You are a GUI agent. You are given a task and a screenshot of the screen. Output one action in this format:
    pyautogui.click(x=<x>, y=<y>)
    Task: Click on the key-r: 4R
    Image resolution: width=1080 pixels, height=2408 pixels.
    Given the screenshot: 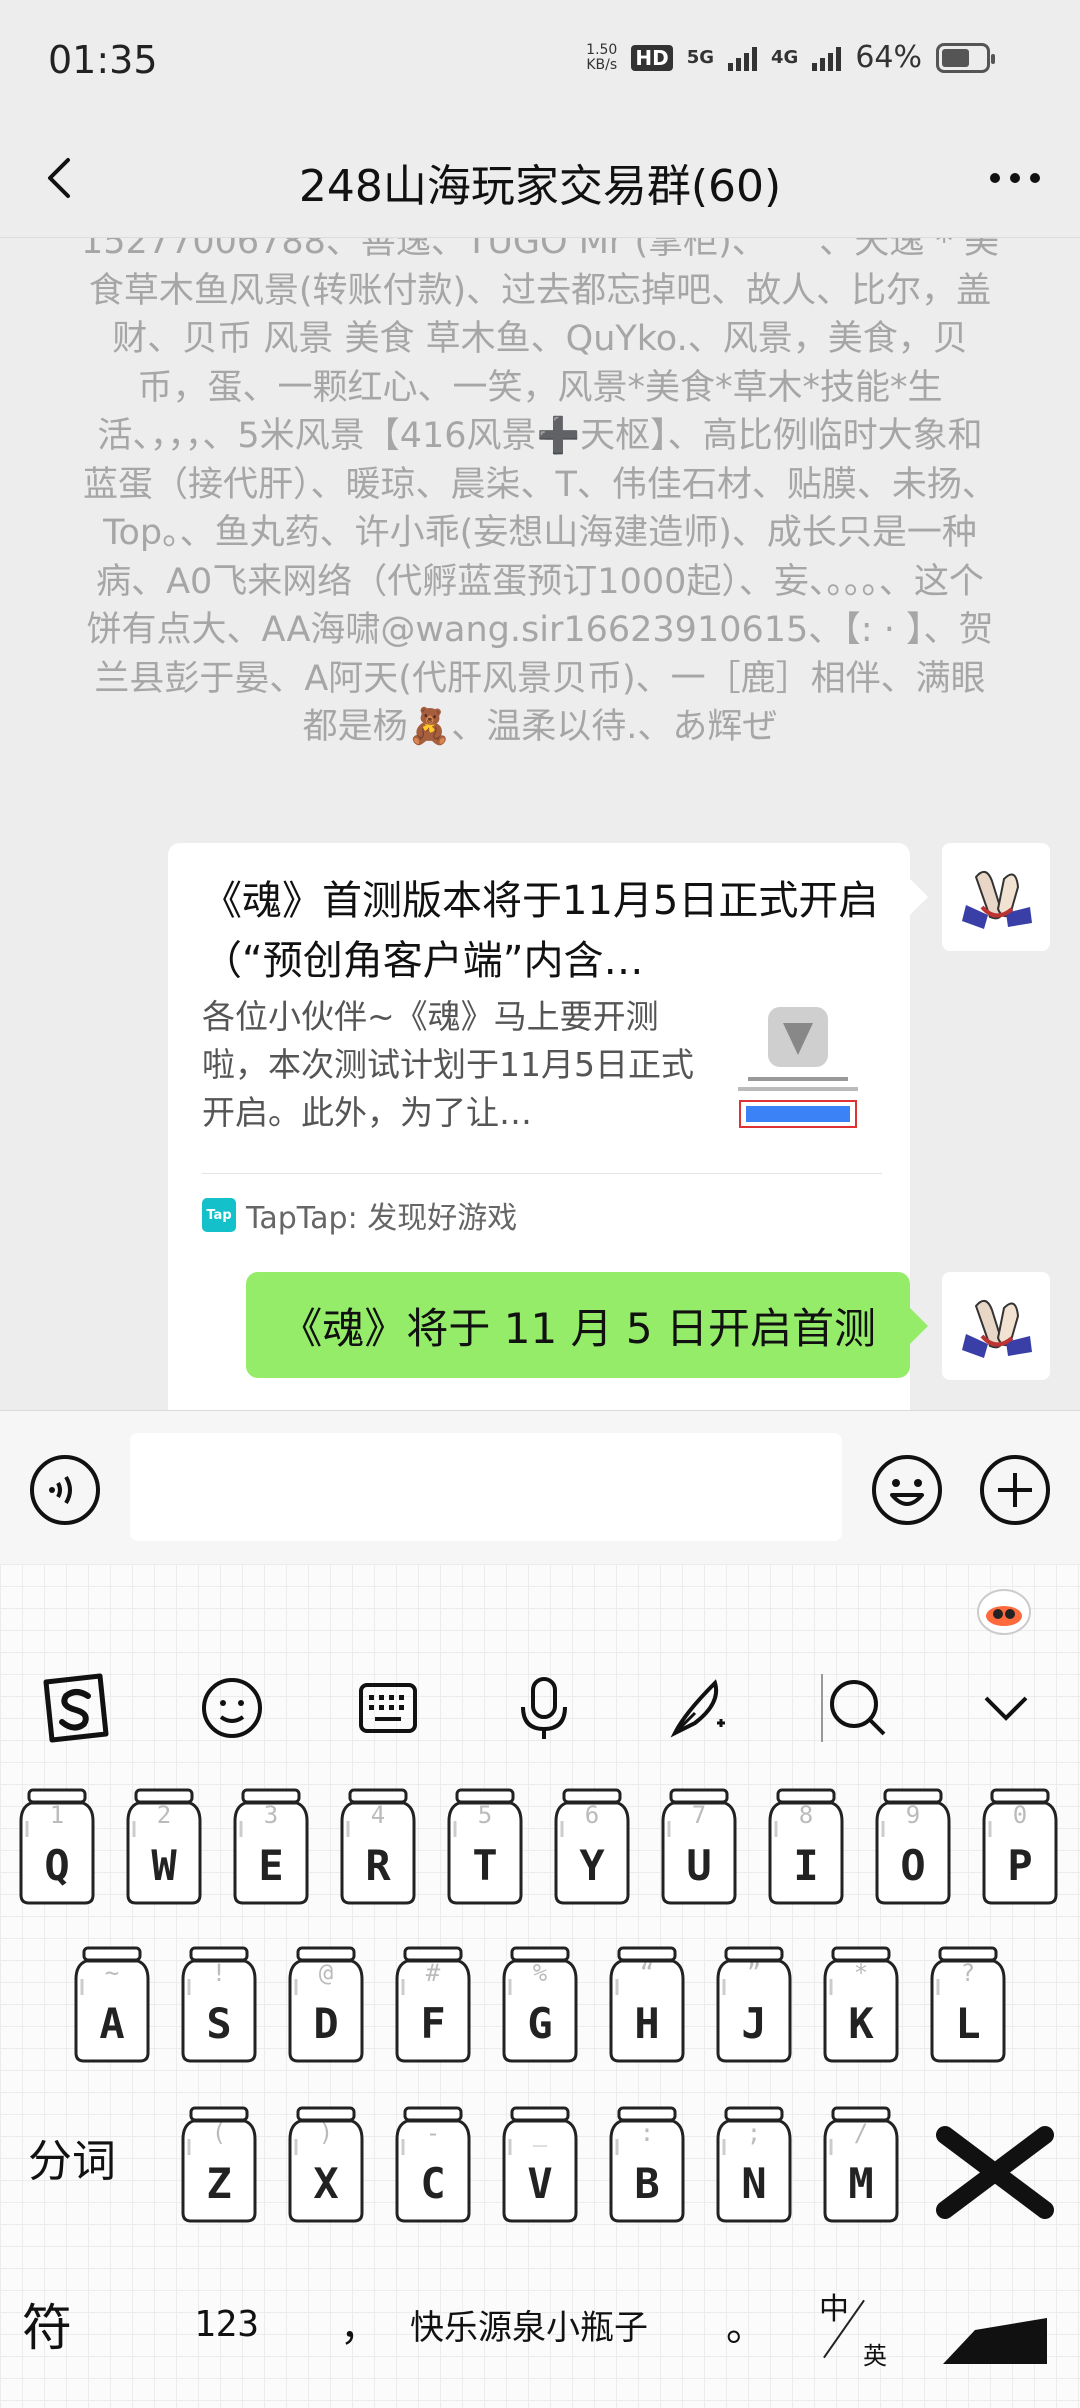 What is the action you would take?
    pyautogui.click(x=378, y=1847)
    